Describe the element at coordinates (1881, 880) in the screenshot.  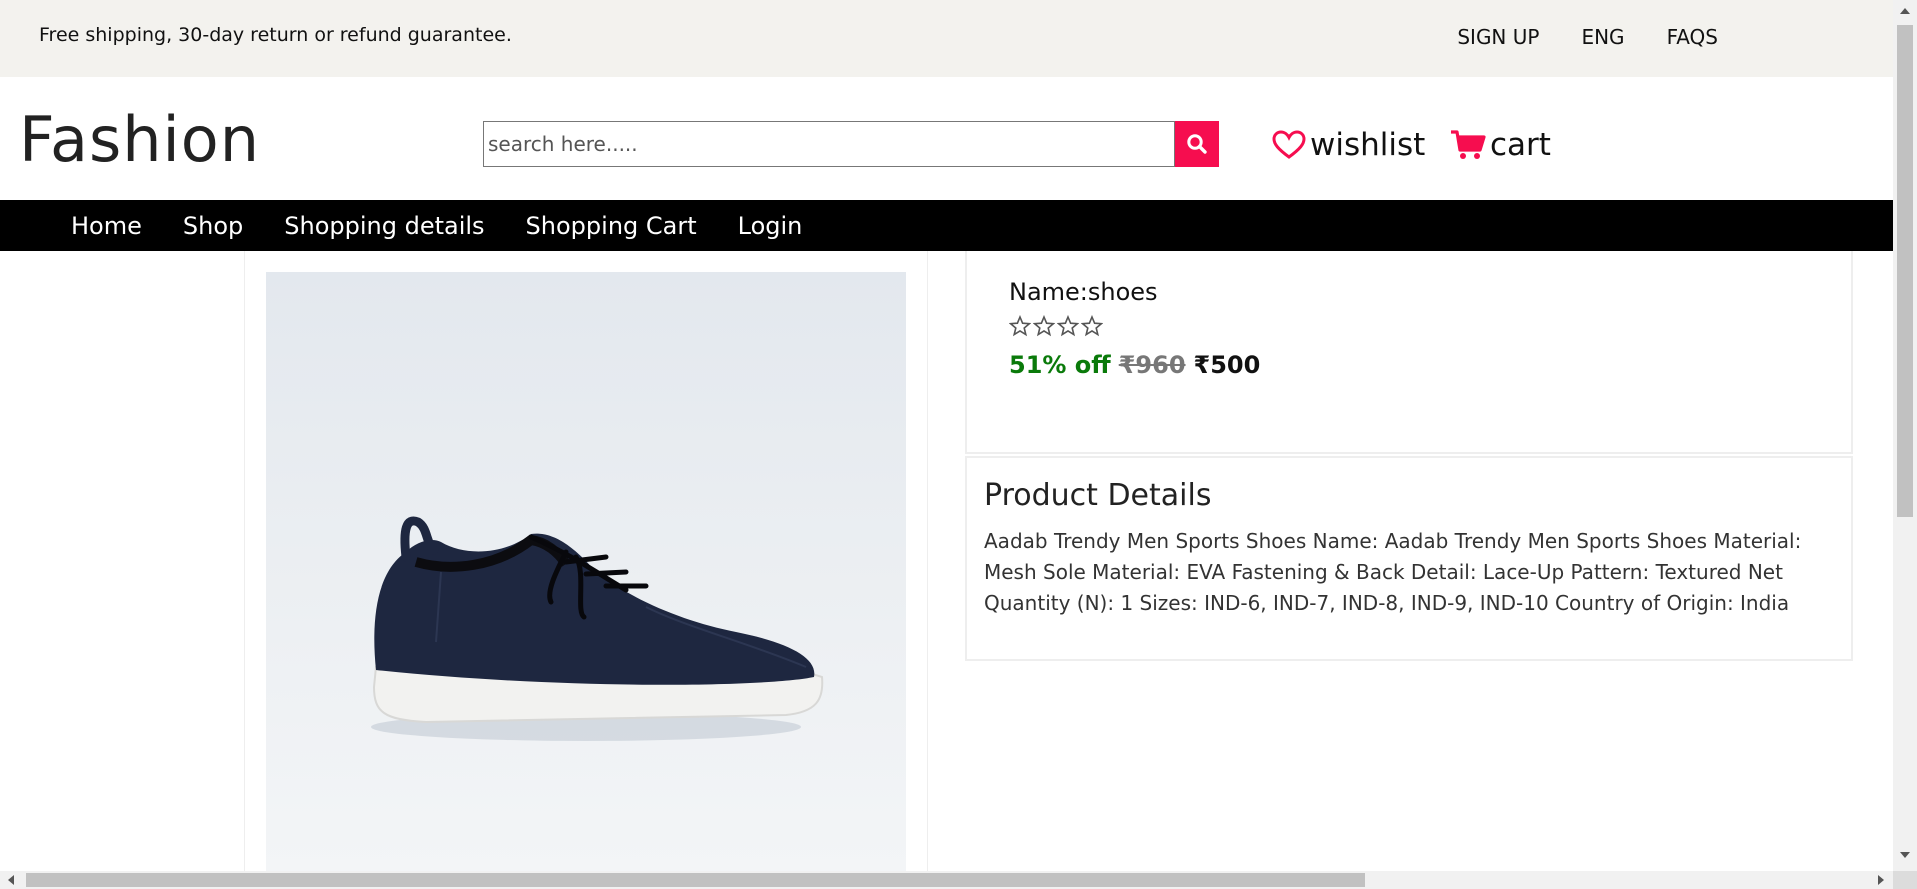
I see `scroll-right-arrow-icon` at that location.